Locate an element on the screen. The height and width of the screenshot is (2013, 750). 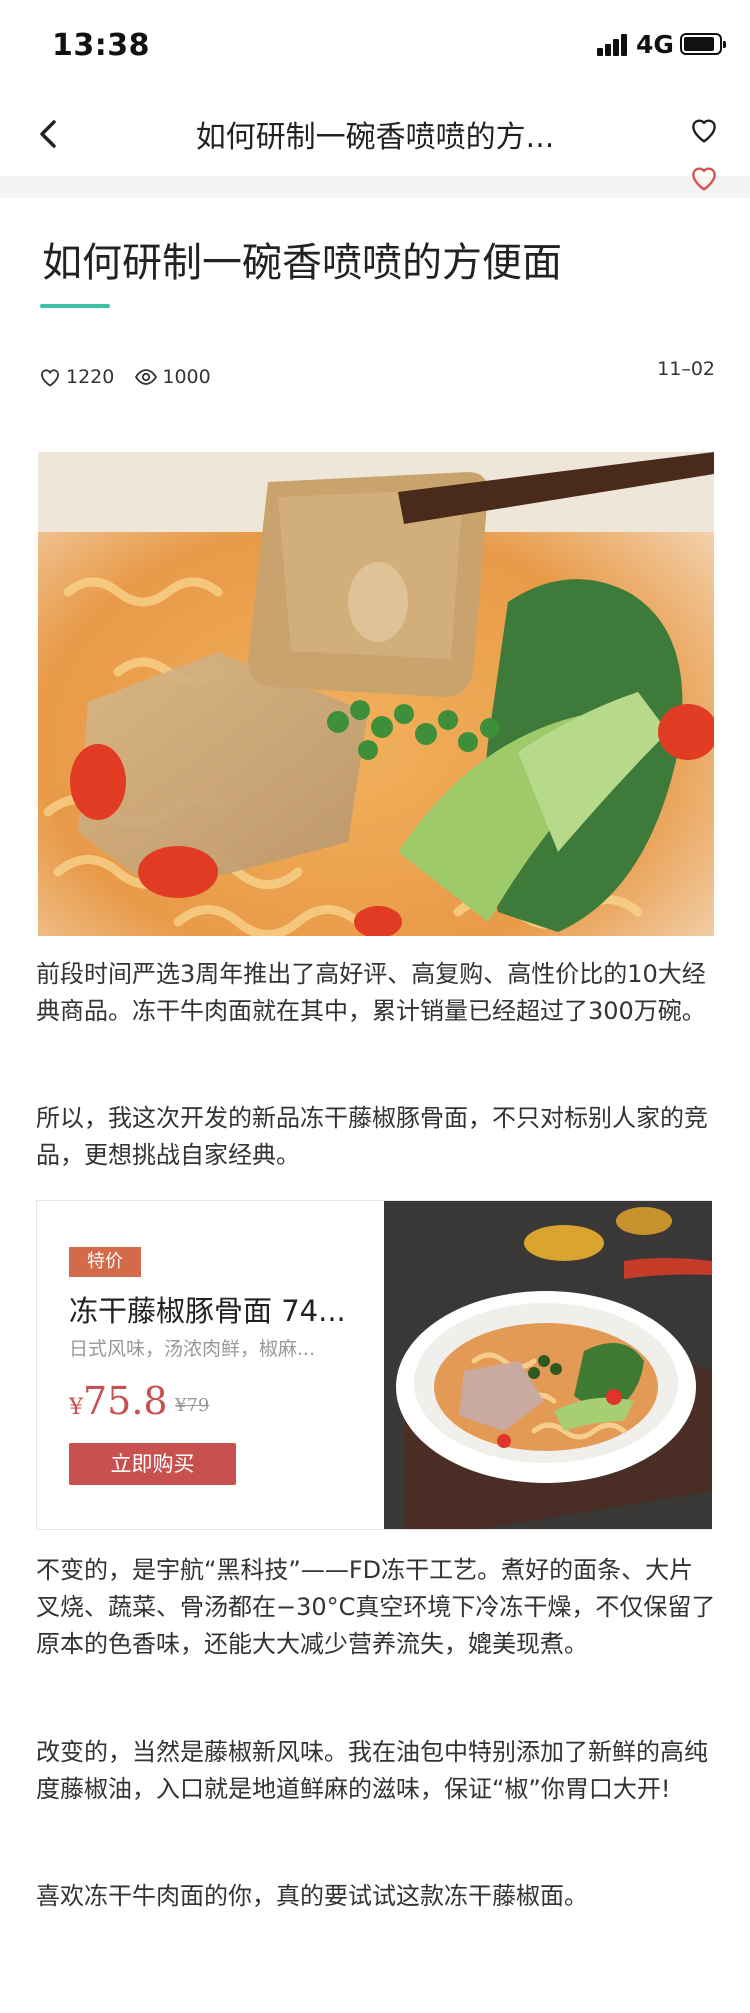
article-paragraph: 所以，我这次开发的新品冻干藤椒豚骨面，不只对标别人家的竞品，更想挑战自家经典。 is located at coordinates (372, 1136).